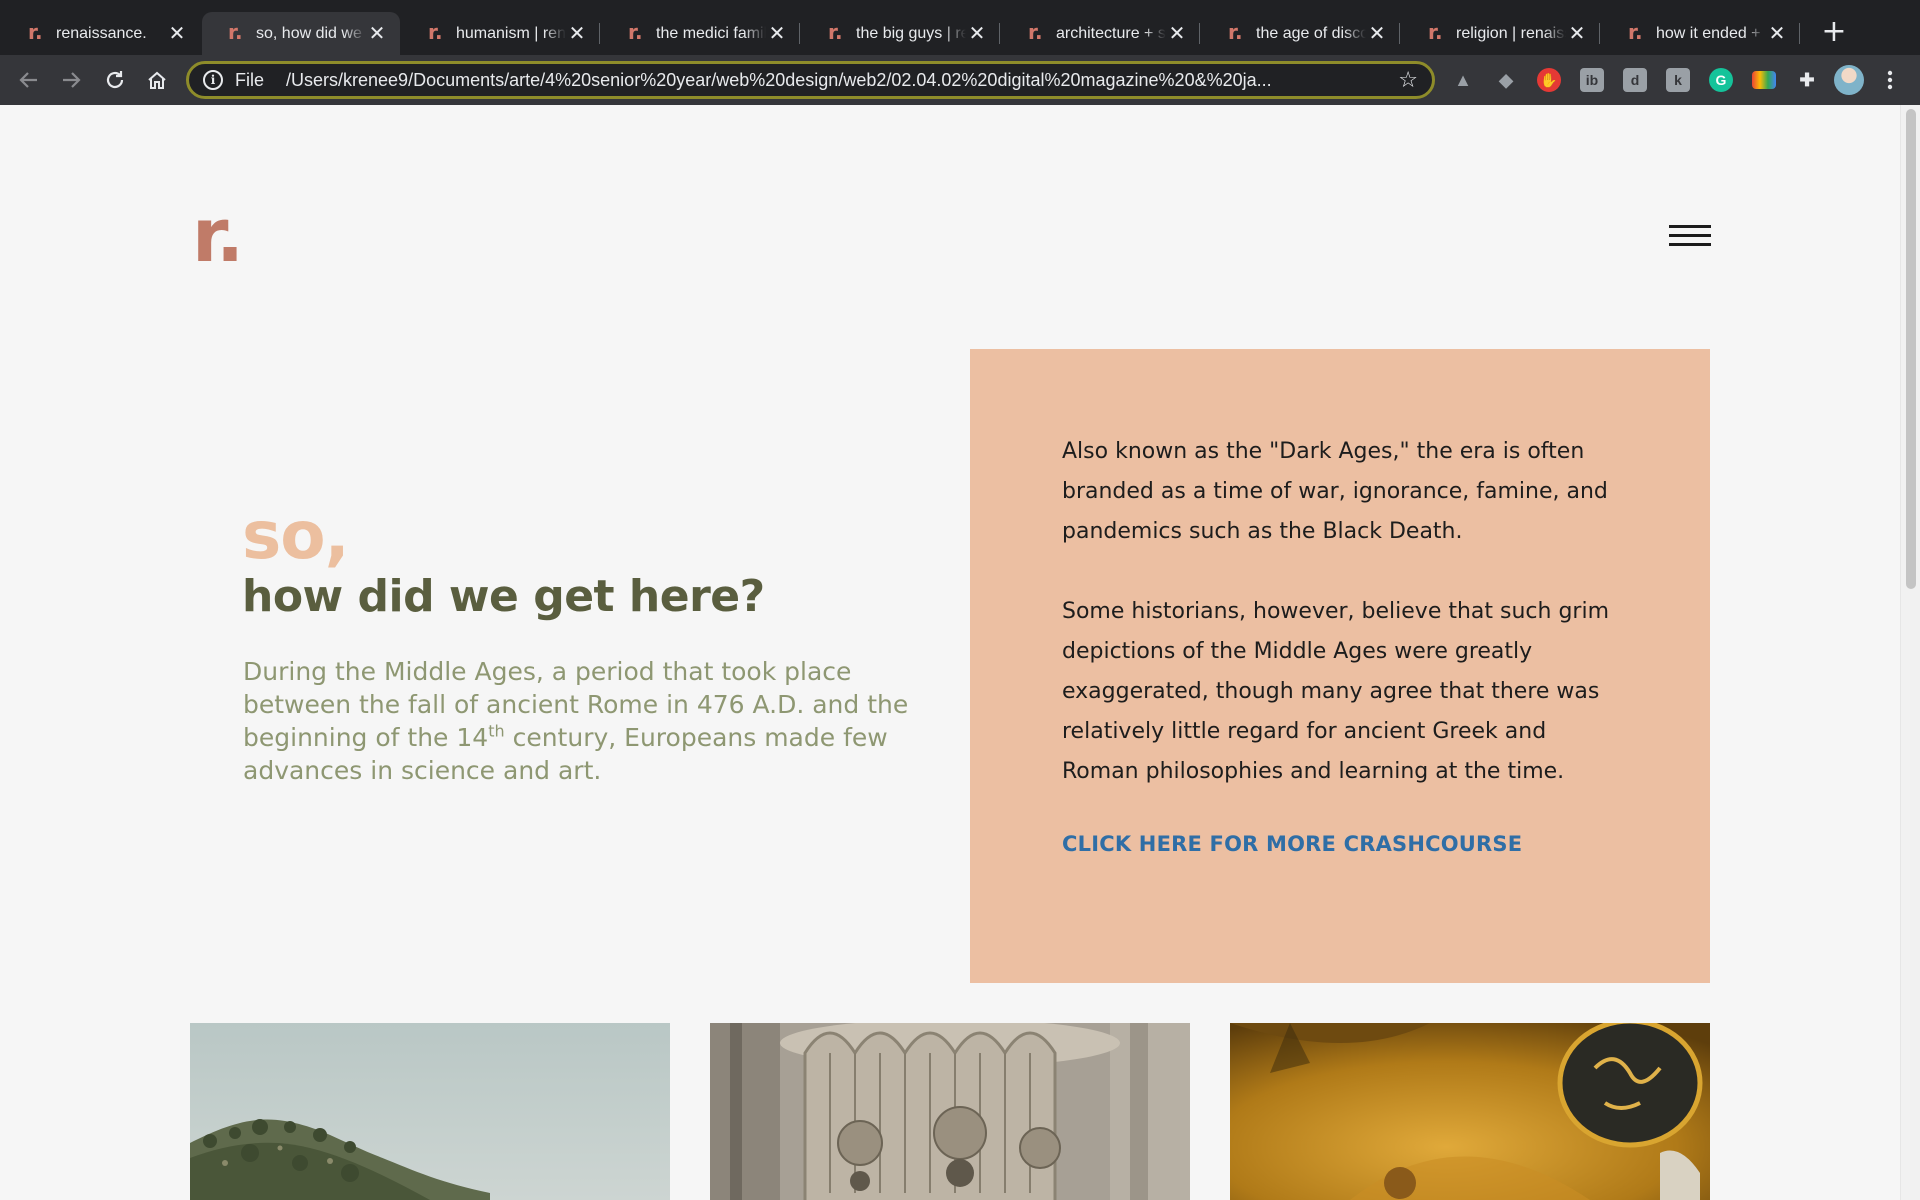  Describe the element at coordinates (1764, 80) in the screenshot. I see `color-picker-icon: ▬` at that location.